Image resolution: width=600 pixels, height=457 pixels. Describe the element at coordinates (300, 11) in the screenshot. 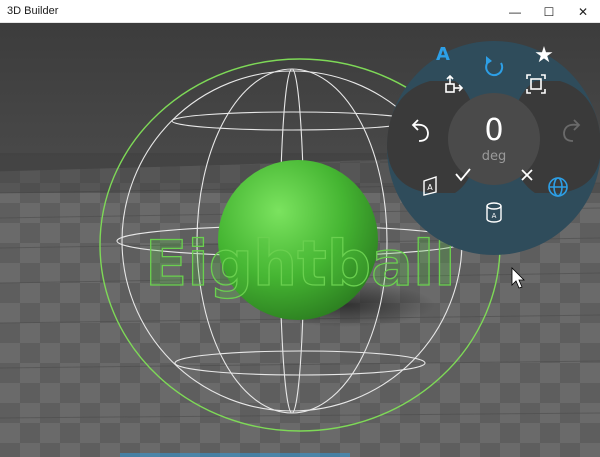

I see `title-bar: 3D Builder — ☐ ✕` at that location.